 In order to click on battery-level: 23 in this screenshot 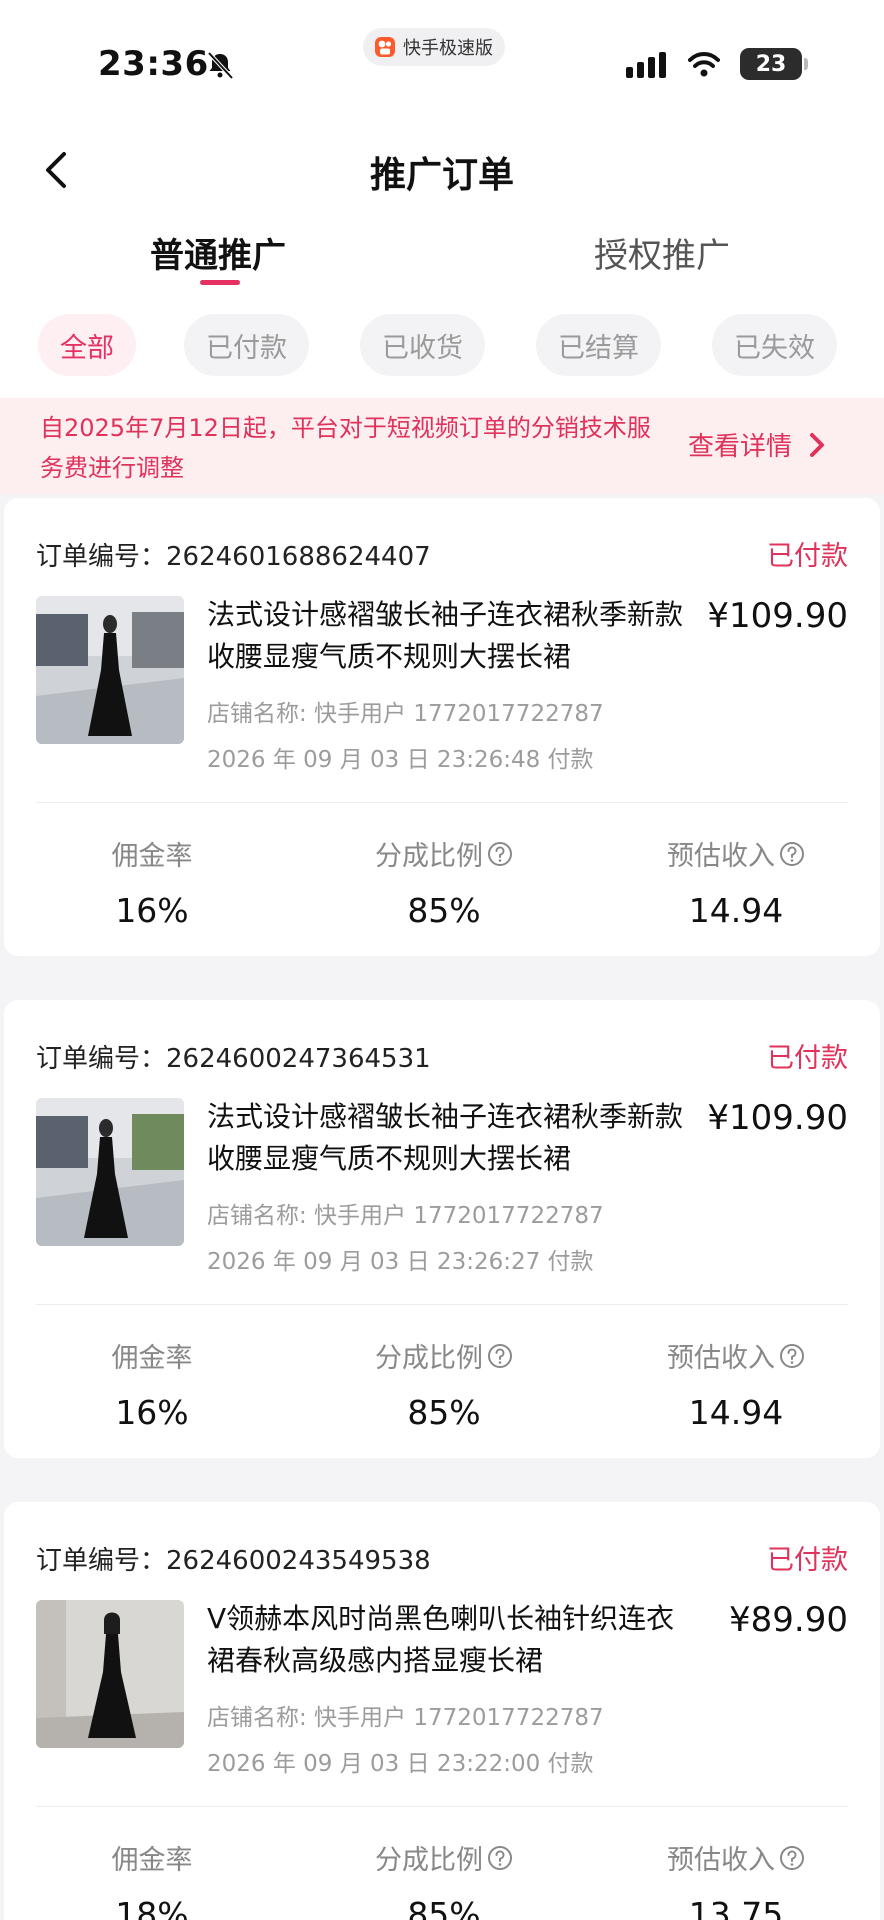, I will do `click(771, 64)`.